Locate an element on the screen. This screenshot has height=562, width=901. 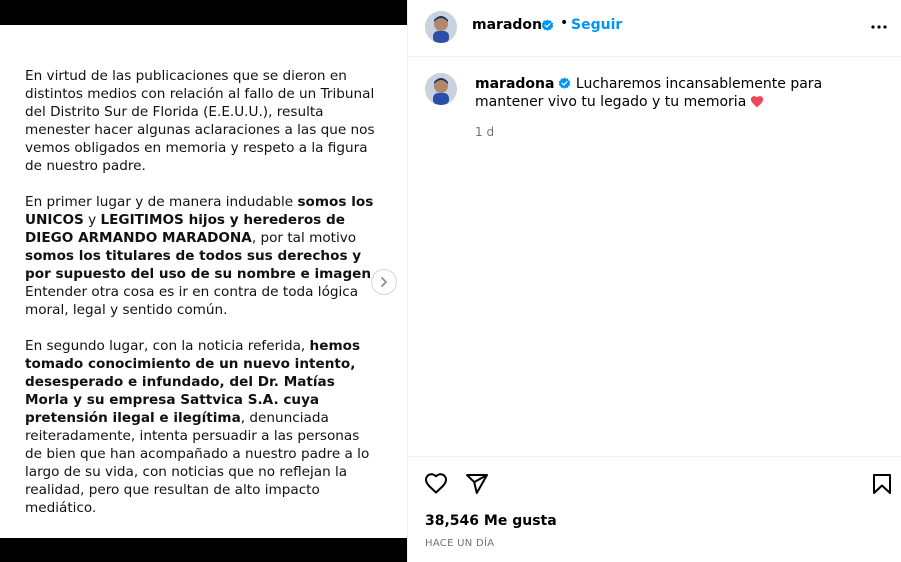
likes-count: 38,546 Me gusta is located at coordinates (491, 521).